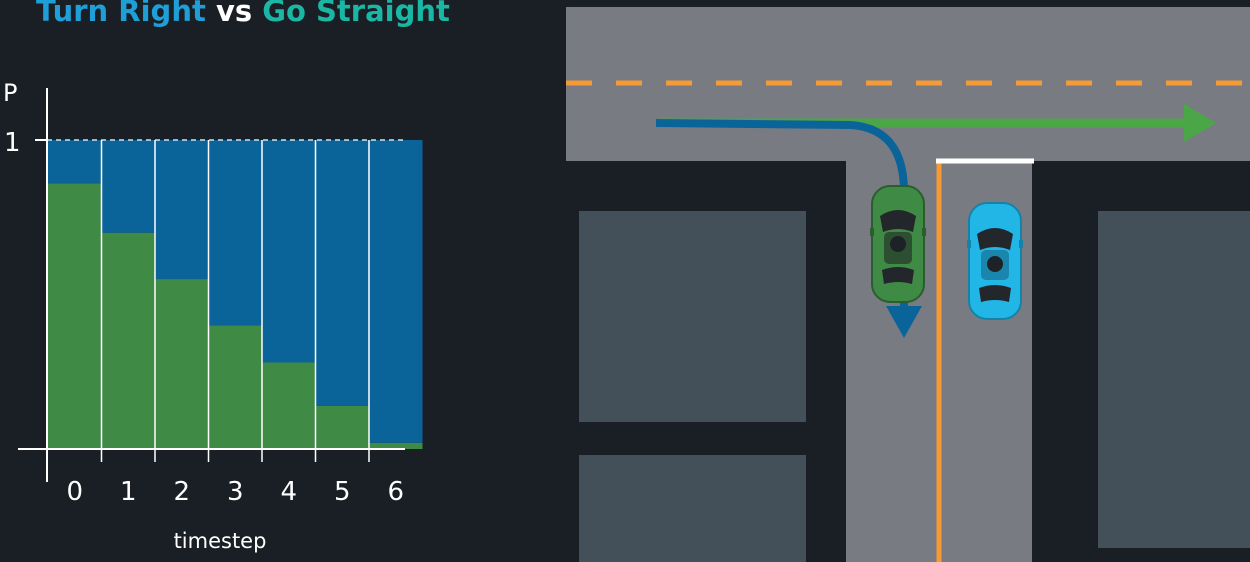  I want to click on city-block-right, so click(1174, 379).